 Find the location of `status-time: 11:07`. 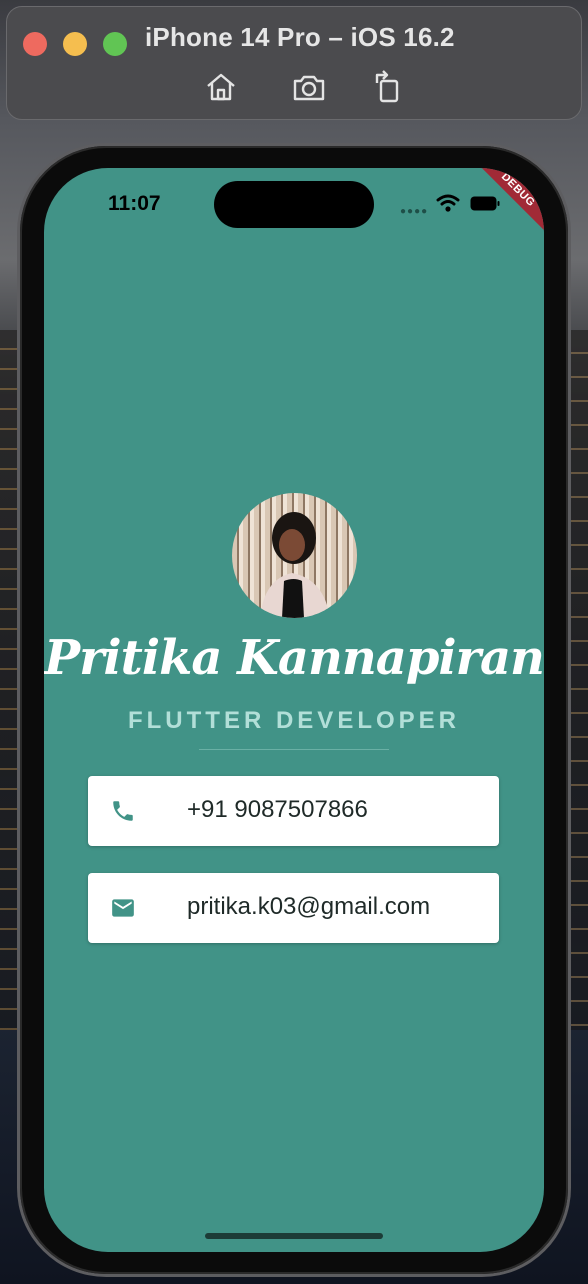

status-time: 11:07 is located at coordinates (134, 203).